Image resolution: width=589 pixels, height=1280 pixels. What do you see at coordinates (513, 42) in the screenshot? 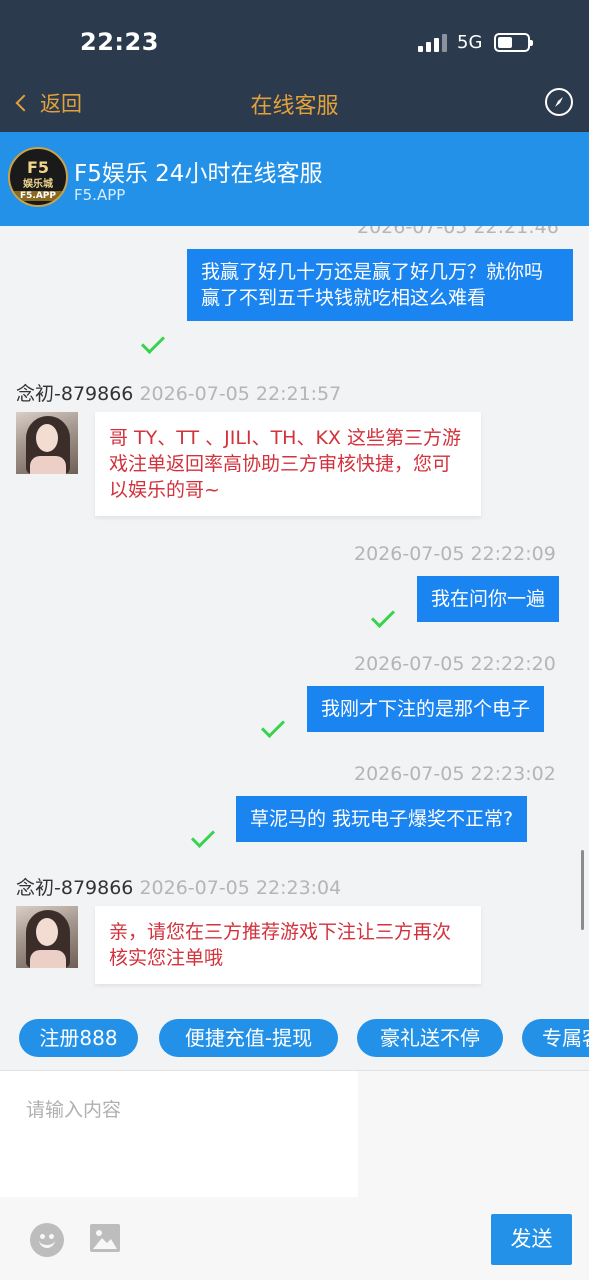
I see `battery-icon` at bounding box center [513, 42].